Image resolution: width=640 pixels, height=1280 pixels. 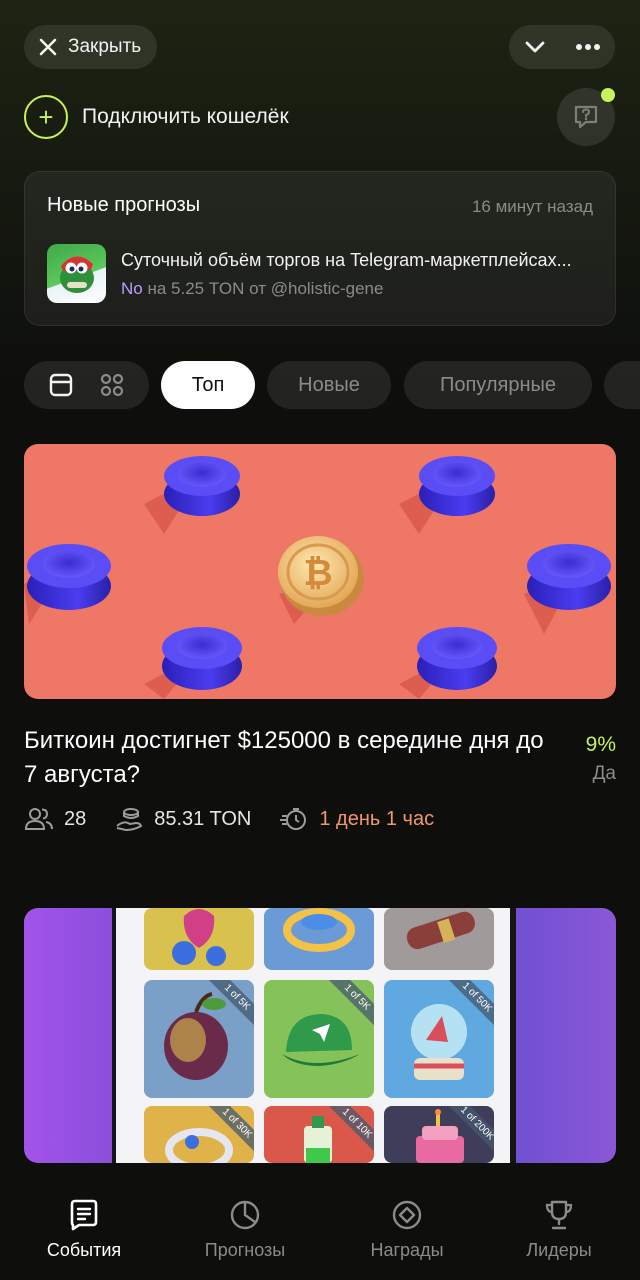 I want to click on nav-leaders: Лидеры, so click(x=559, y=1229).